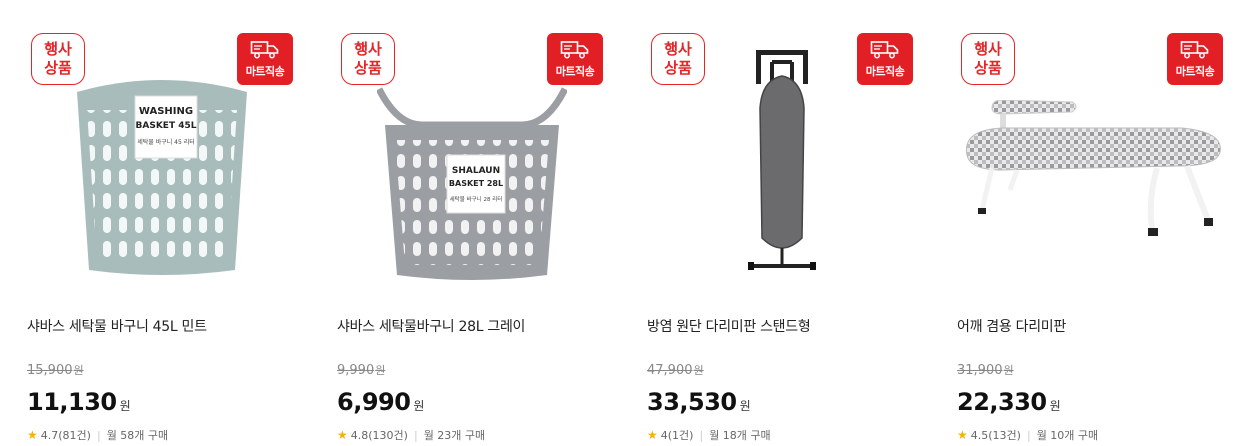  I want to click on sale-price: 11,130 원, so click(79, 402).